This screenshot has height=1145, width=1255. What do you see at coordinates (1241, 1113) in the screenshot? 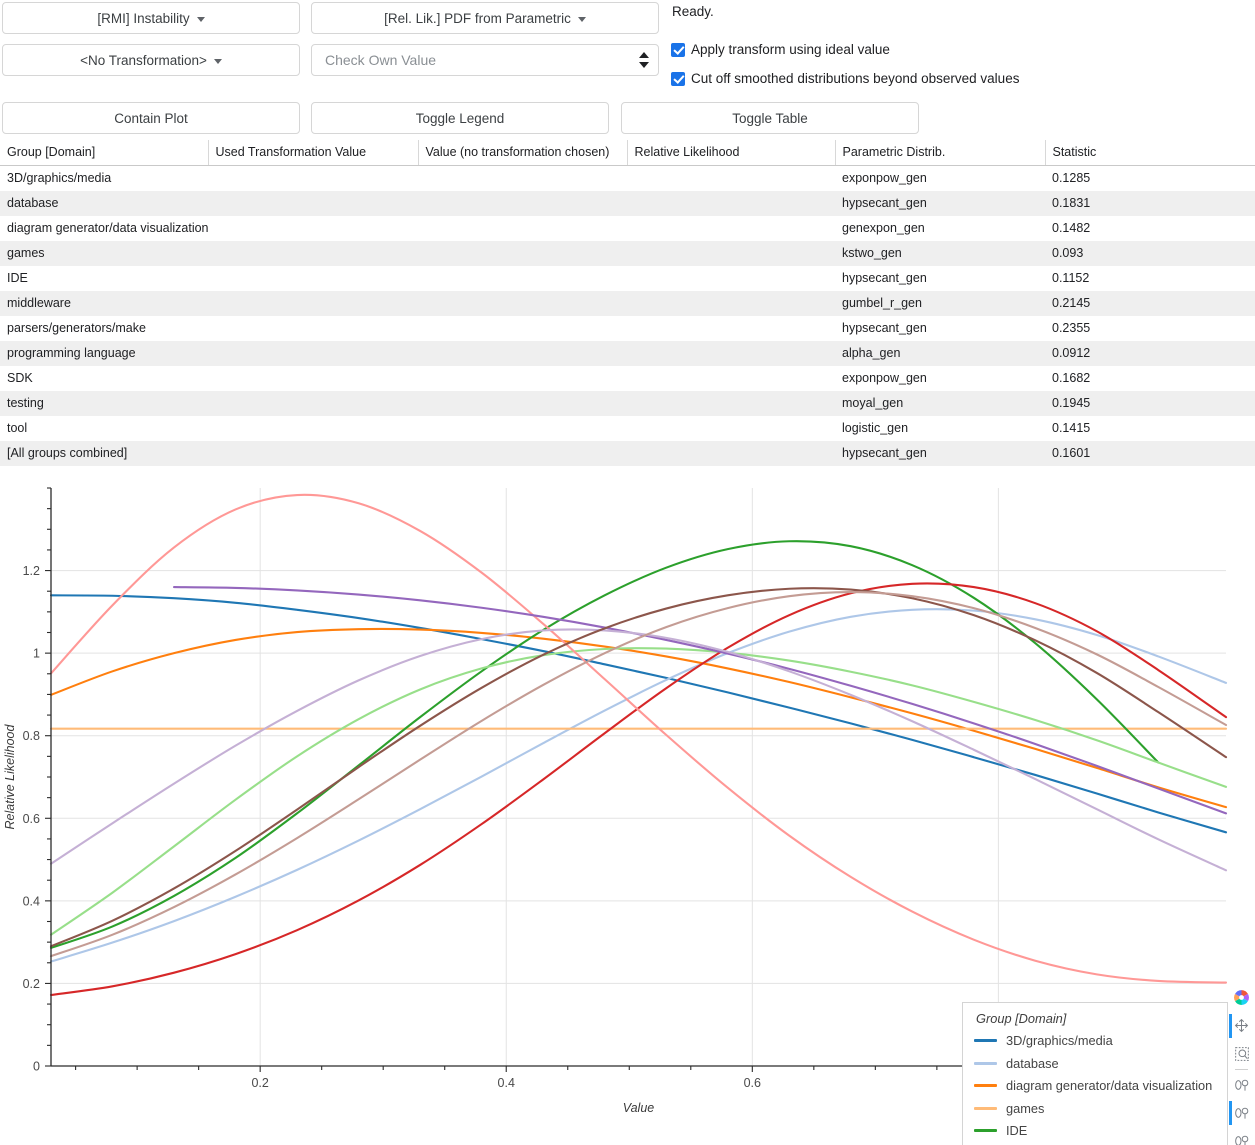
I see `zoom-out-icon` at bounding box center [1241, 1113].